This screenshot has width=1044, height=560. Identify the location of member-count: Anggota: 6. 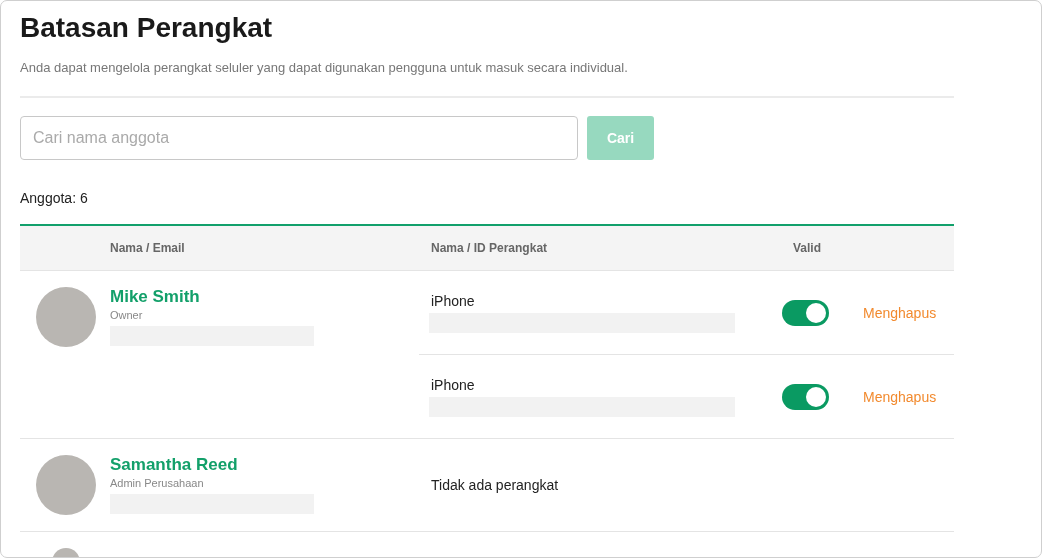
(54, 198).